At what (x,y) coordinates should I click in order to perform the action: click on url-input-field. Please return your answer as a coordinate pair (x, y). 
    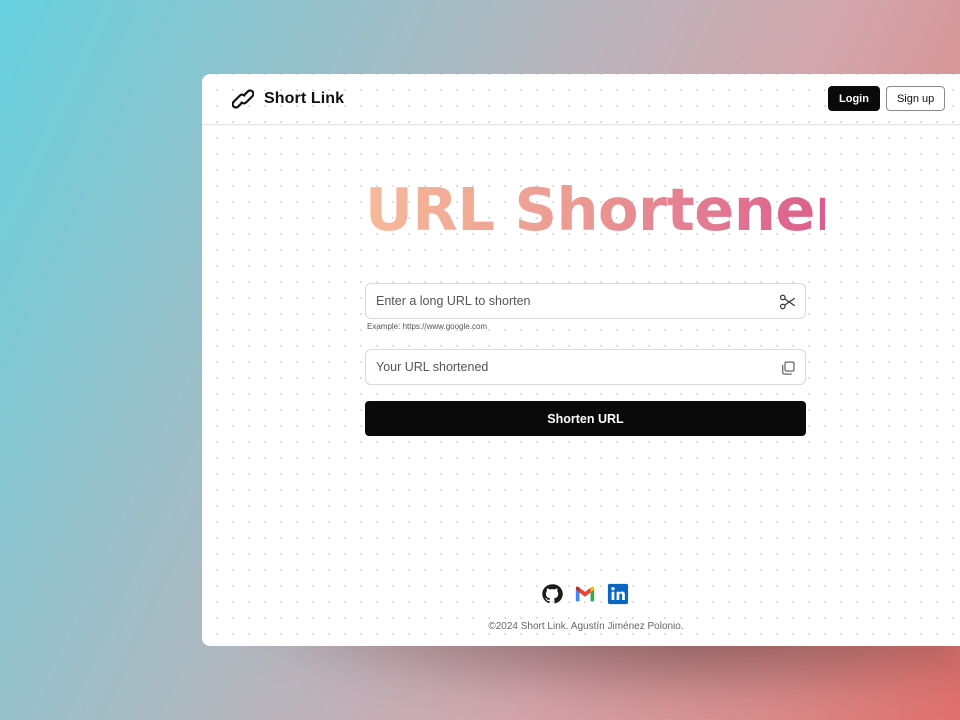
    Looking at the image, I should click on (585, 301).